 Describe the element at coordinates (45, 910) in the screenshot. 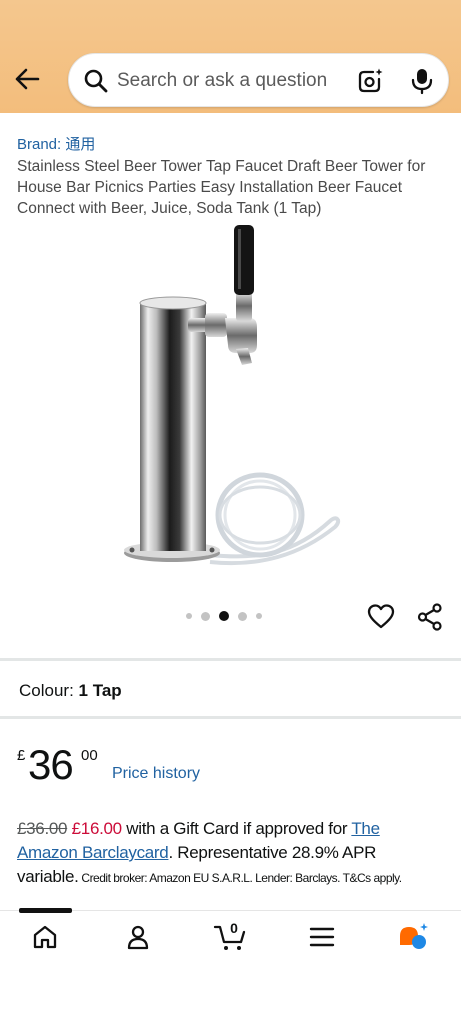

I see `active-tab-indicator` at that location.